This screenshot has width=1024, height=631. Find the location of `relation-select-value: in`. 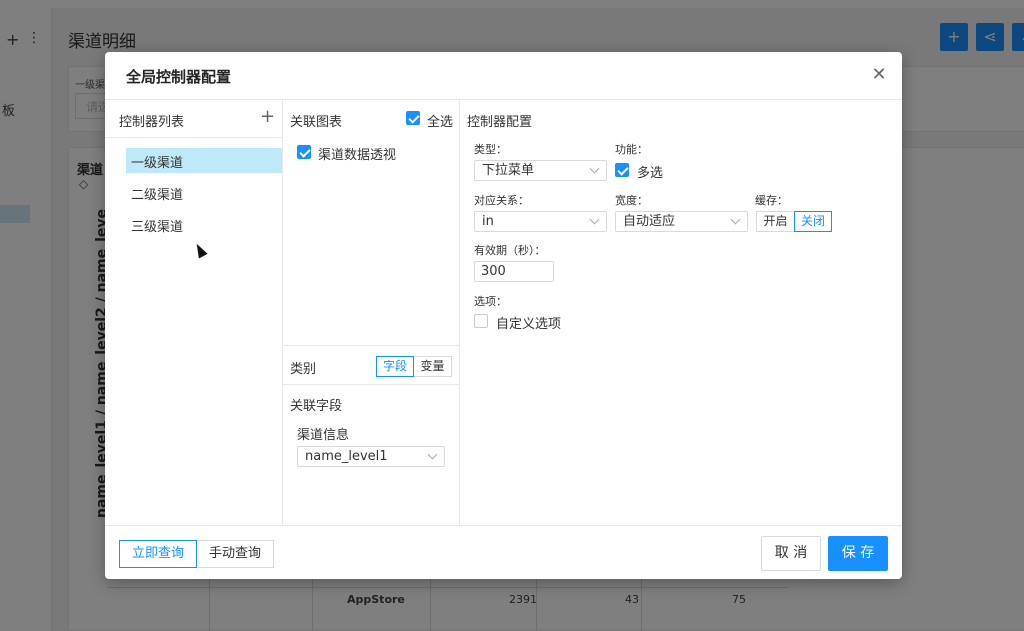

relation-select-value: in is located at coordinates (488, 221).